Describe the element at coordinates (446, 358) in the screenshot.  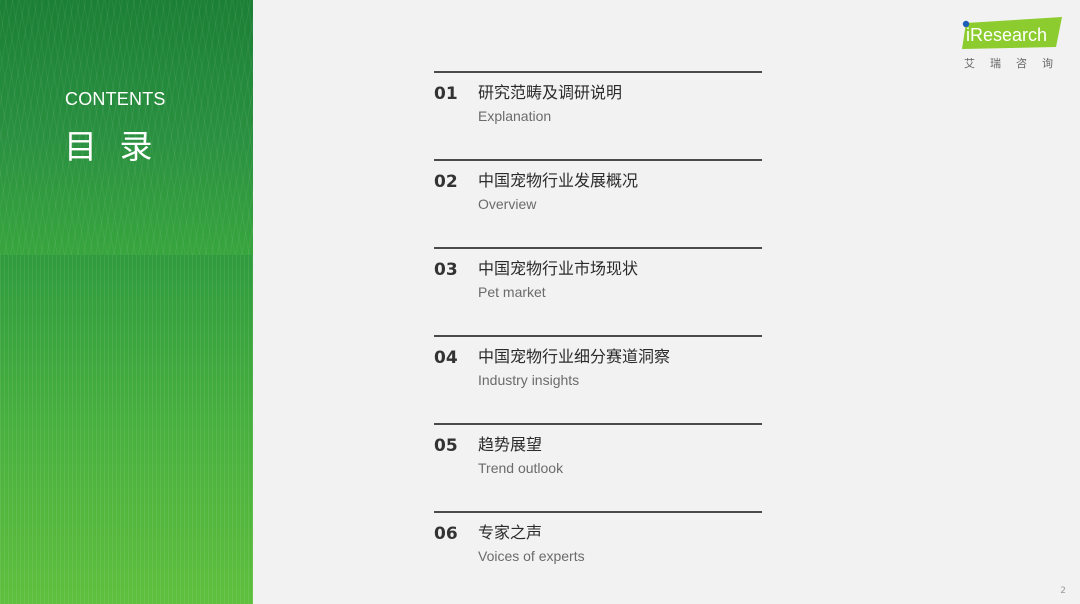
I see `toc-number: 04` at that location.